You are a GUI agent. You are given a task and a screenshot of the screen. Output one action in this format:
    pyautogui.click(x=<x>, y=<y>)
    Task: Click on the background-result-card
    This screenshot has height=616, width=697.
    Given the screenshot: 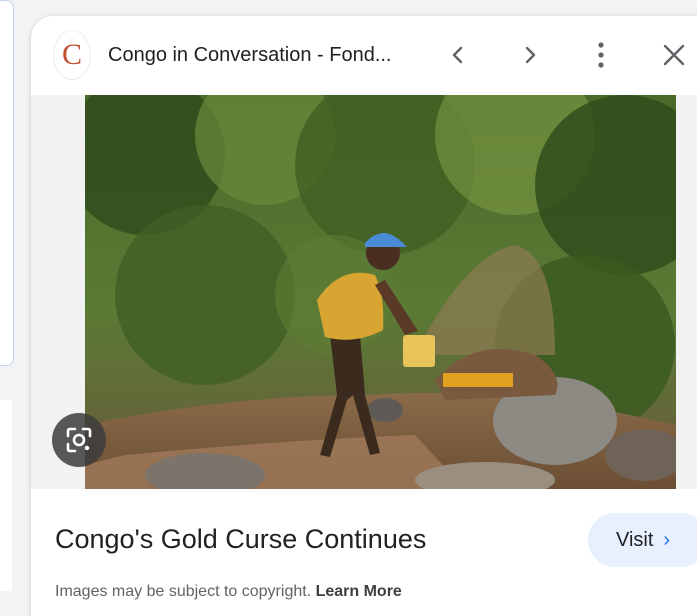 What is the action you would take?
    pyautogui.click(x=7, y=183)
    